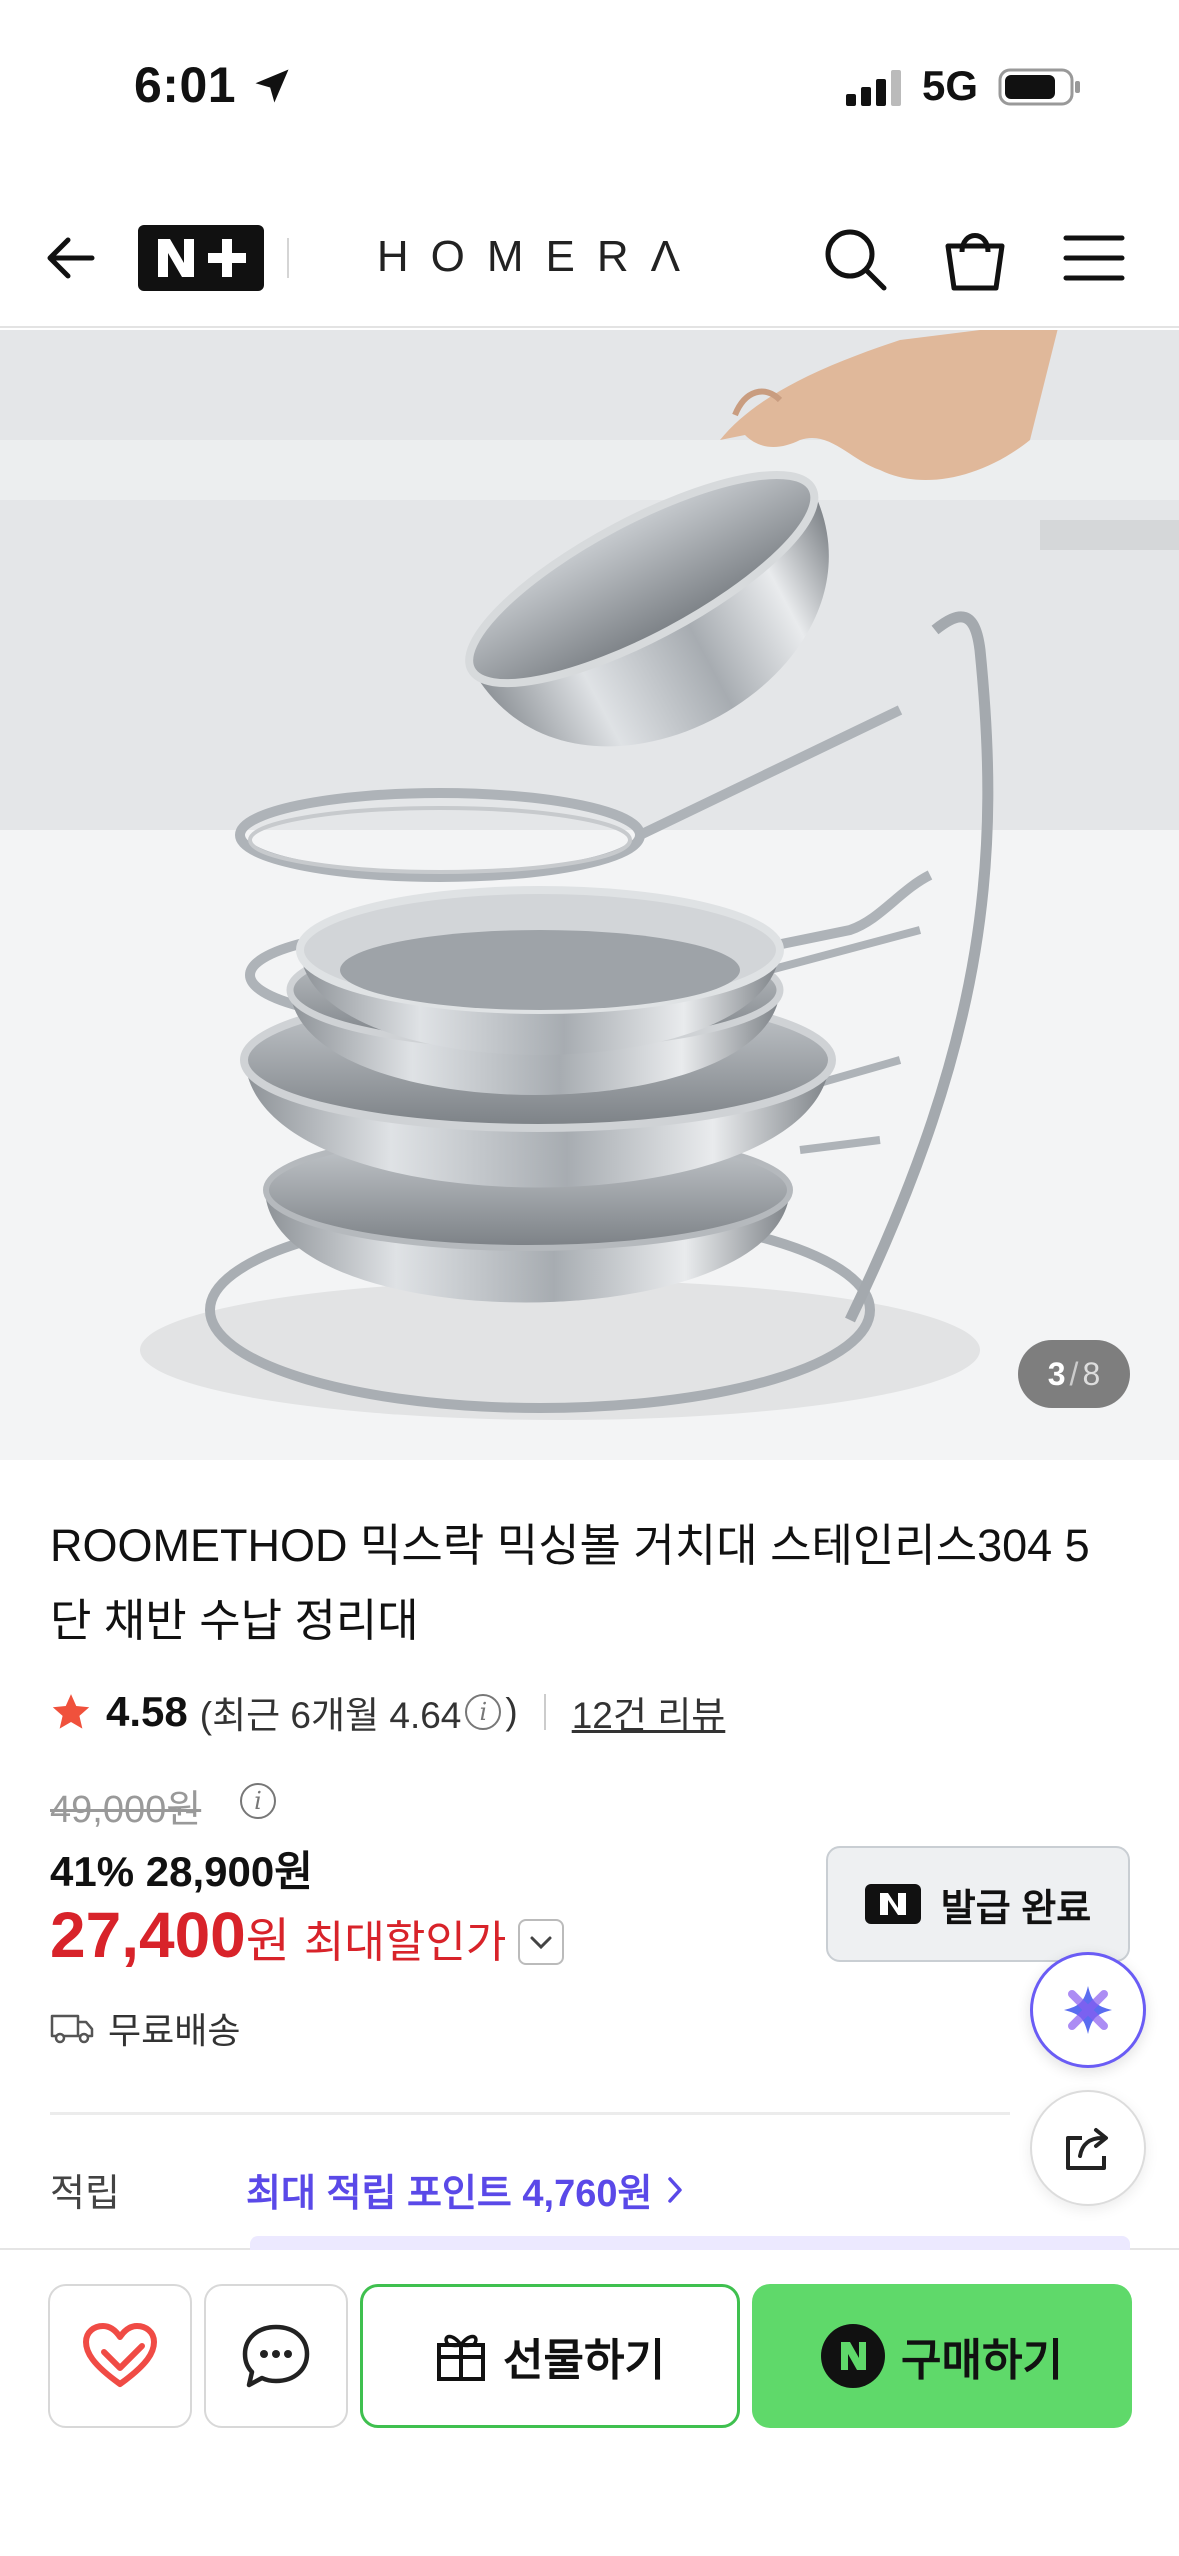 This screenshot has width=1179, height=2556. Describe the element at coordinates (126, 1810) in the screenshot. I see `original-price: 49,000원` at that location.